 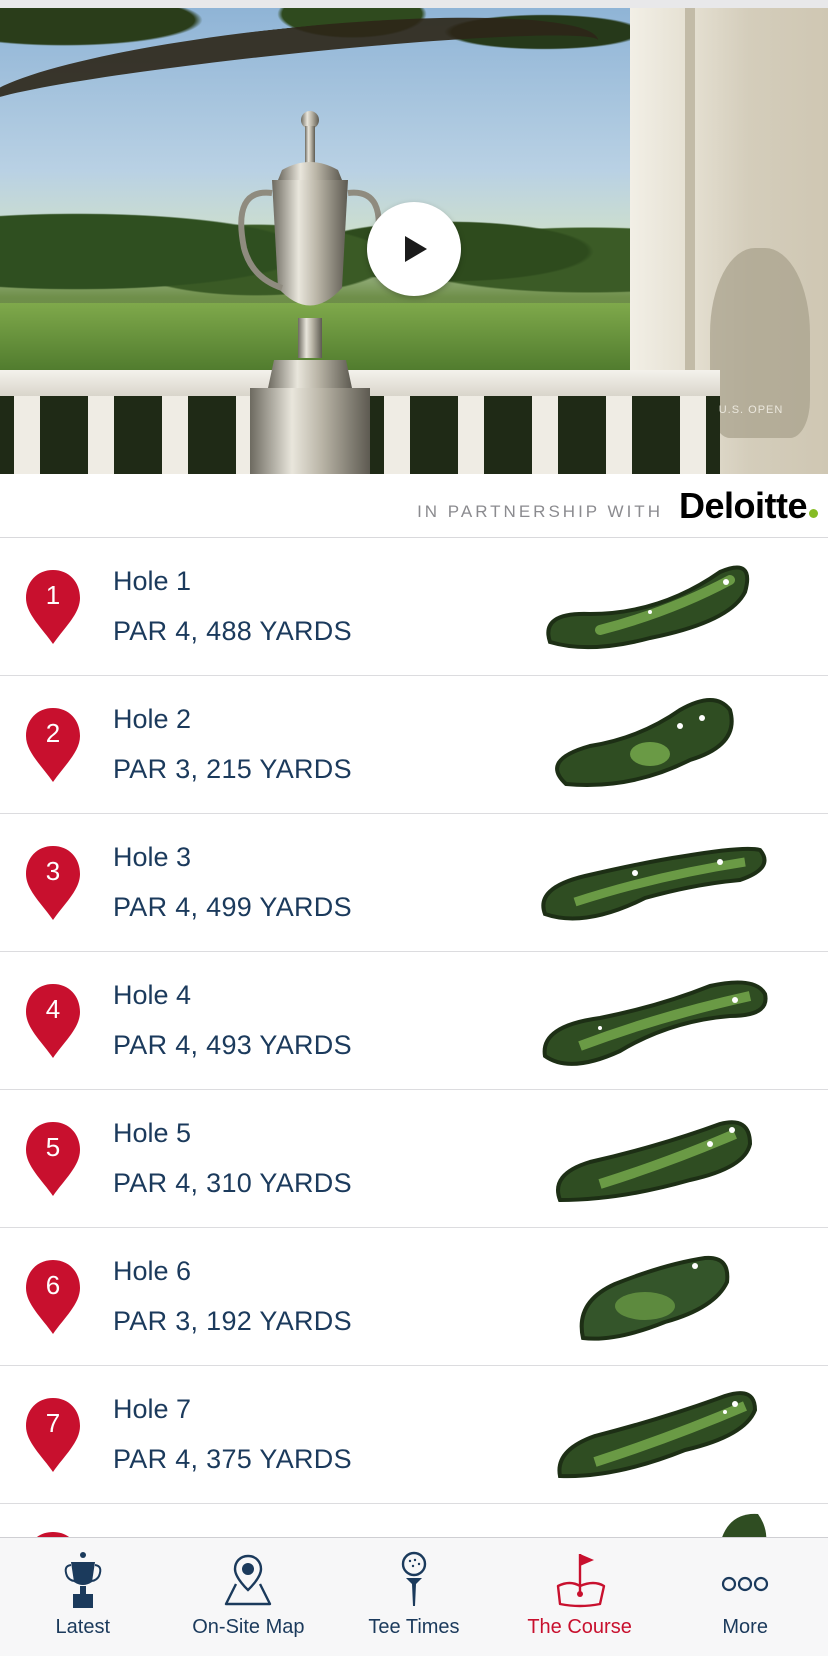 I want to click on tab-label: The Course, so click(x=579, y=1627).